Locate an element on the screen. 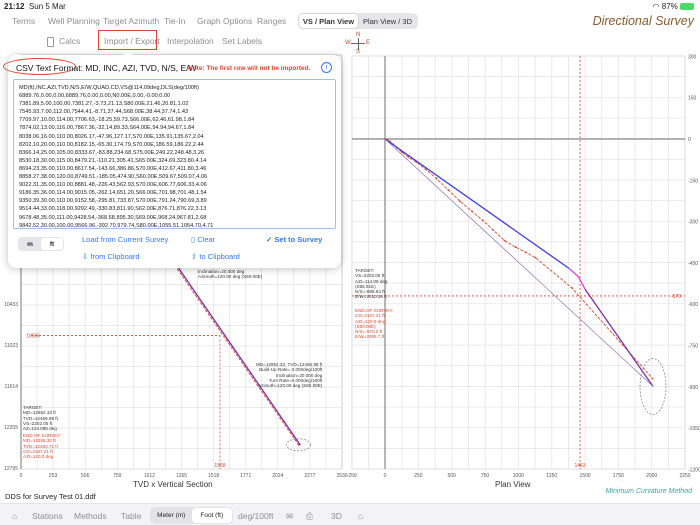  x-tick-label: -250 is located at coordinates (352, 476).